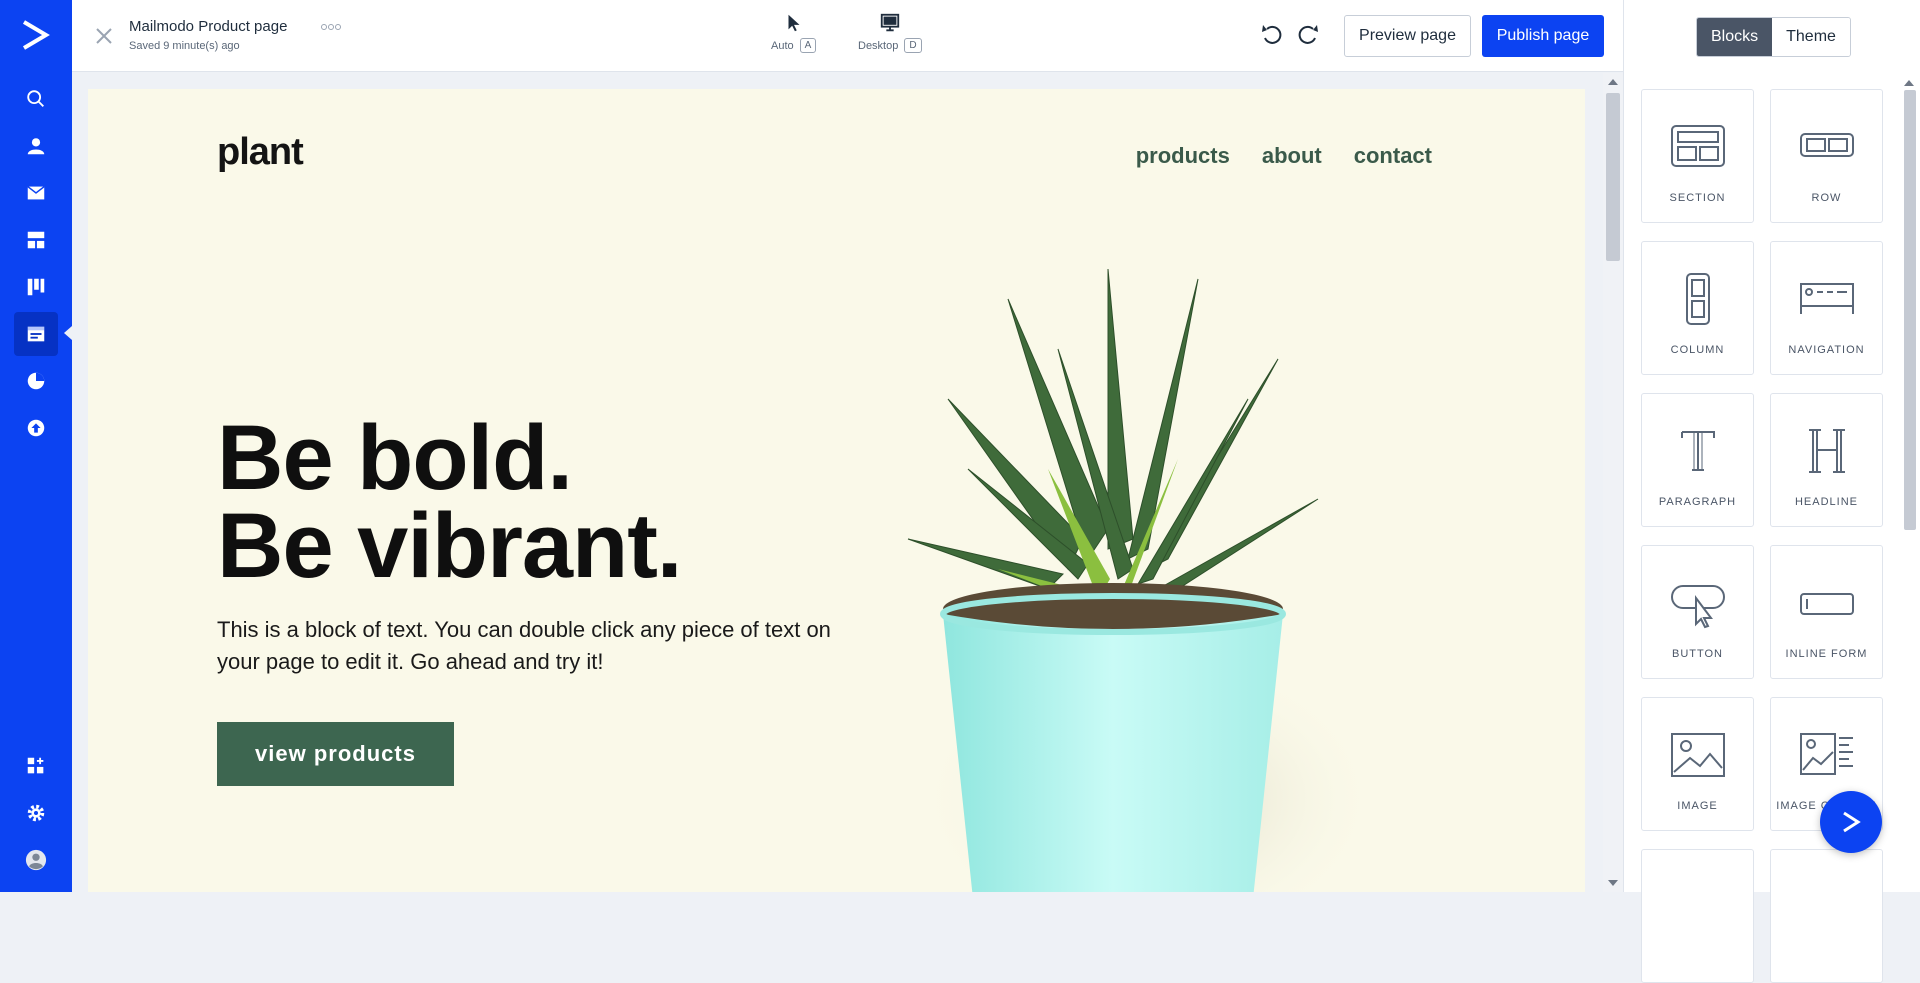 The width and height of the screenshot is (1920, 983). Describe the element at coordinates (104, 36) in the screenshot. I see `close-icon` at that location.